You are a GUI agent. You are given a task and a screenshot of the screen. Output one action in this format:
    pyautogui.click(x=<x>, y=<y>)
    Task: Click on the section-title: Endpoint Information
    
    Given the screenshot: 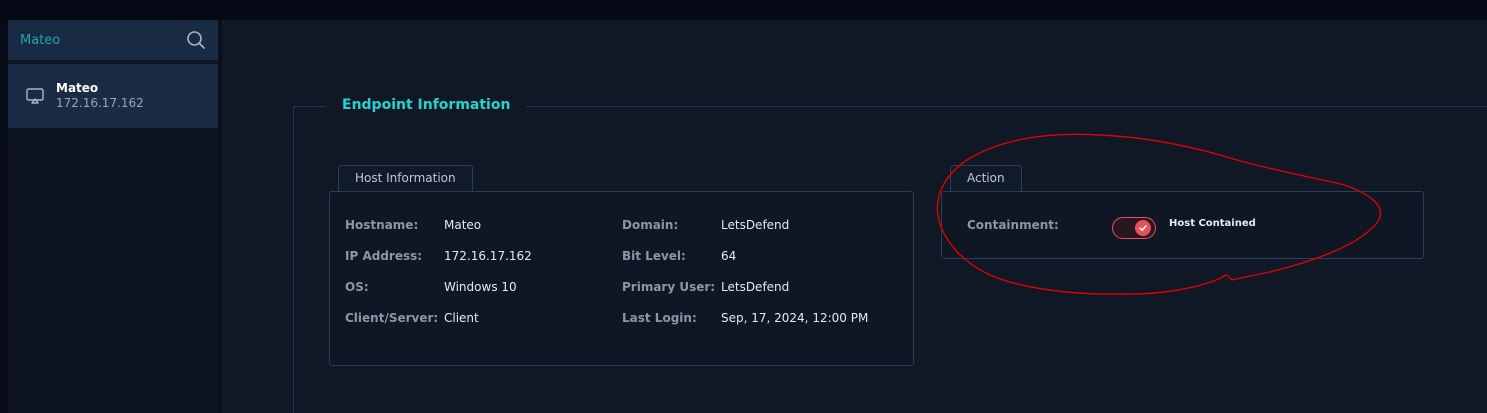 What is the action you would take?
    pyautogui.click(x=426, y=106)
    